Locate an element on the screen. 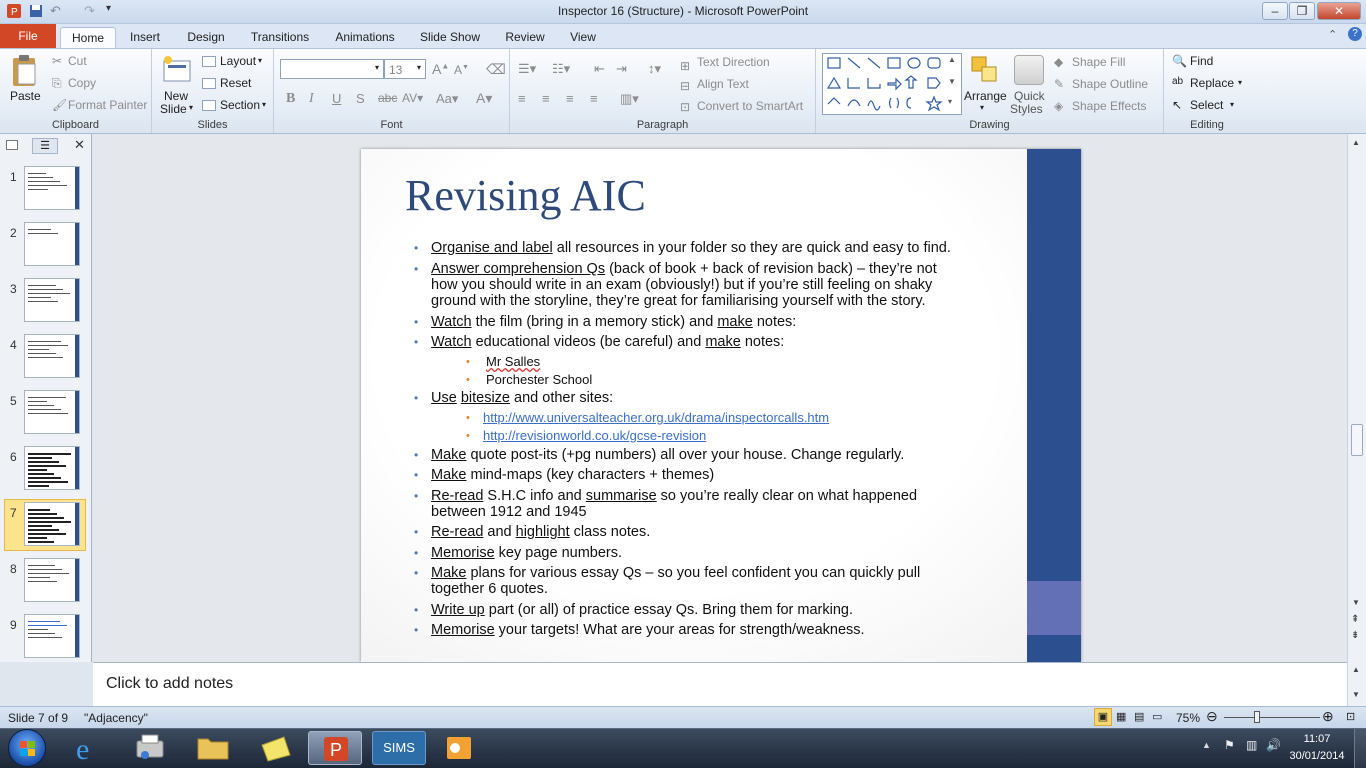  previous-slide-icon: ⇞ is located at coordinates (1355, 619).